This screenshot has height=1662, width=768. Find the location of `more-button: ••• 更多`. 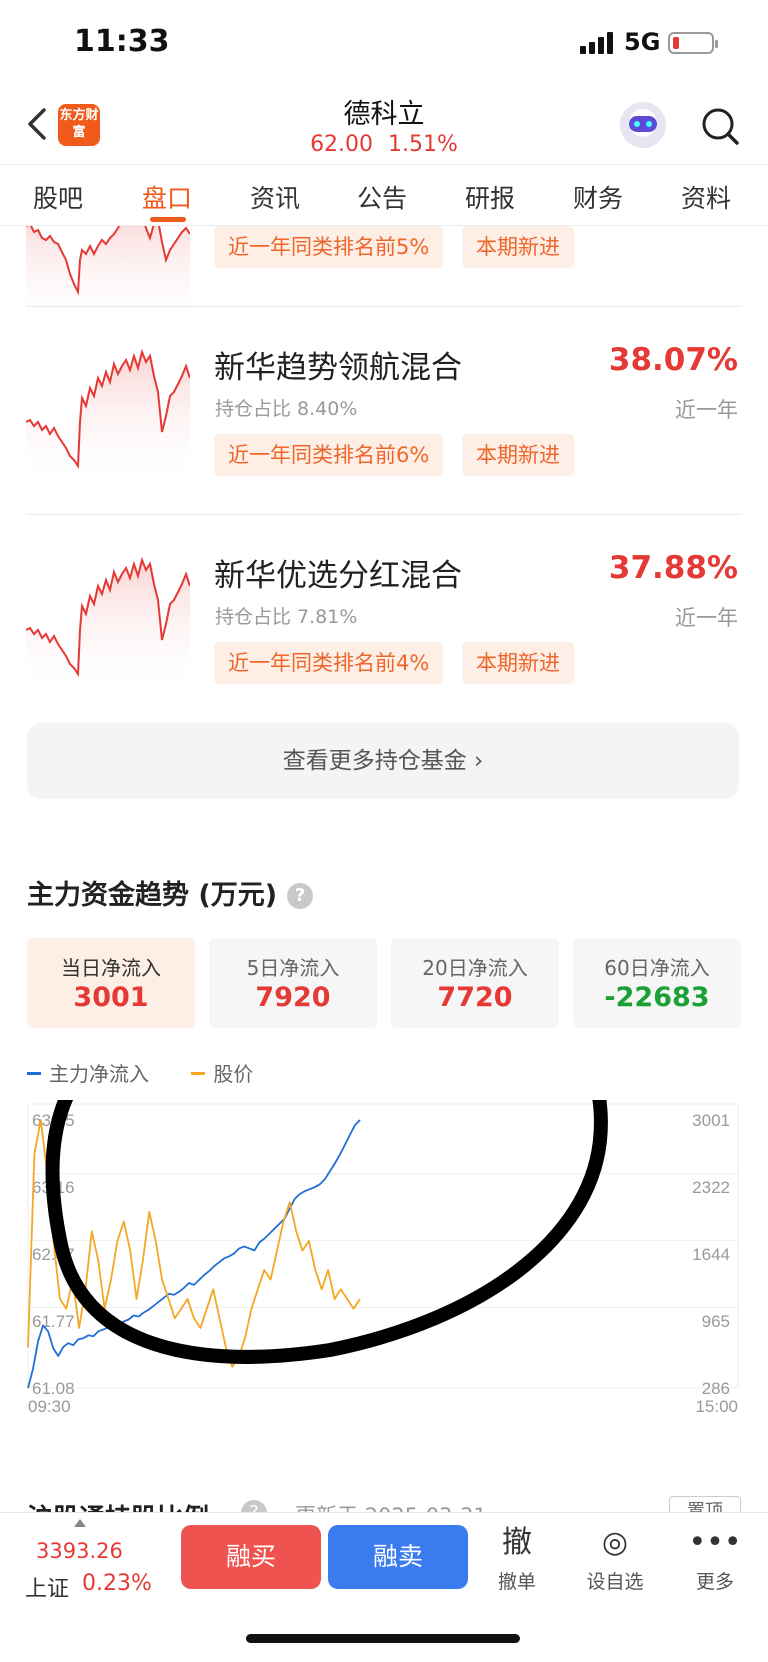

more-button: ••• 更多 is located at coordinates (715, 1557).